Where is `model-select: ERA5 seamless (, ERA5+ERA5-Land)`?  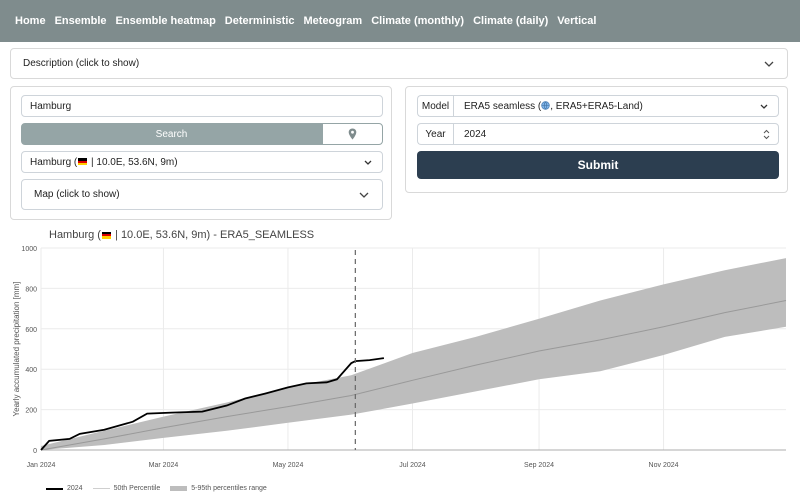
model-select: ERA5 seamless (, ERA5+ERA5-Land) is located at coordinates (616, 106).